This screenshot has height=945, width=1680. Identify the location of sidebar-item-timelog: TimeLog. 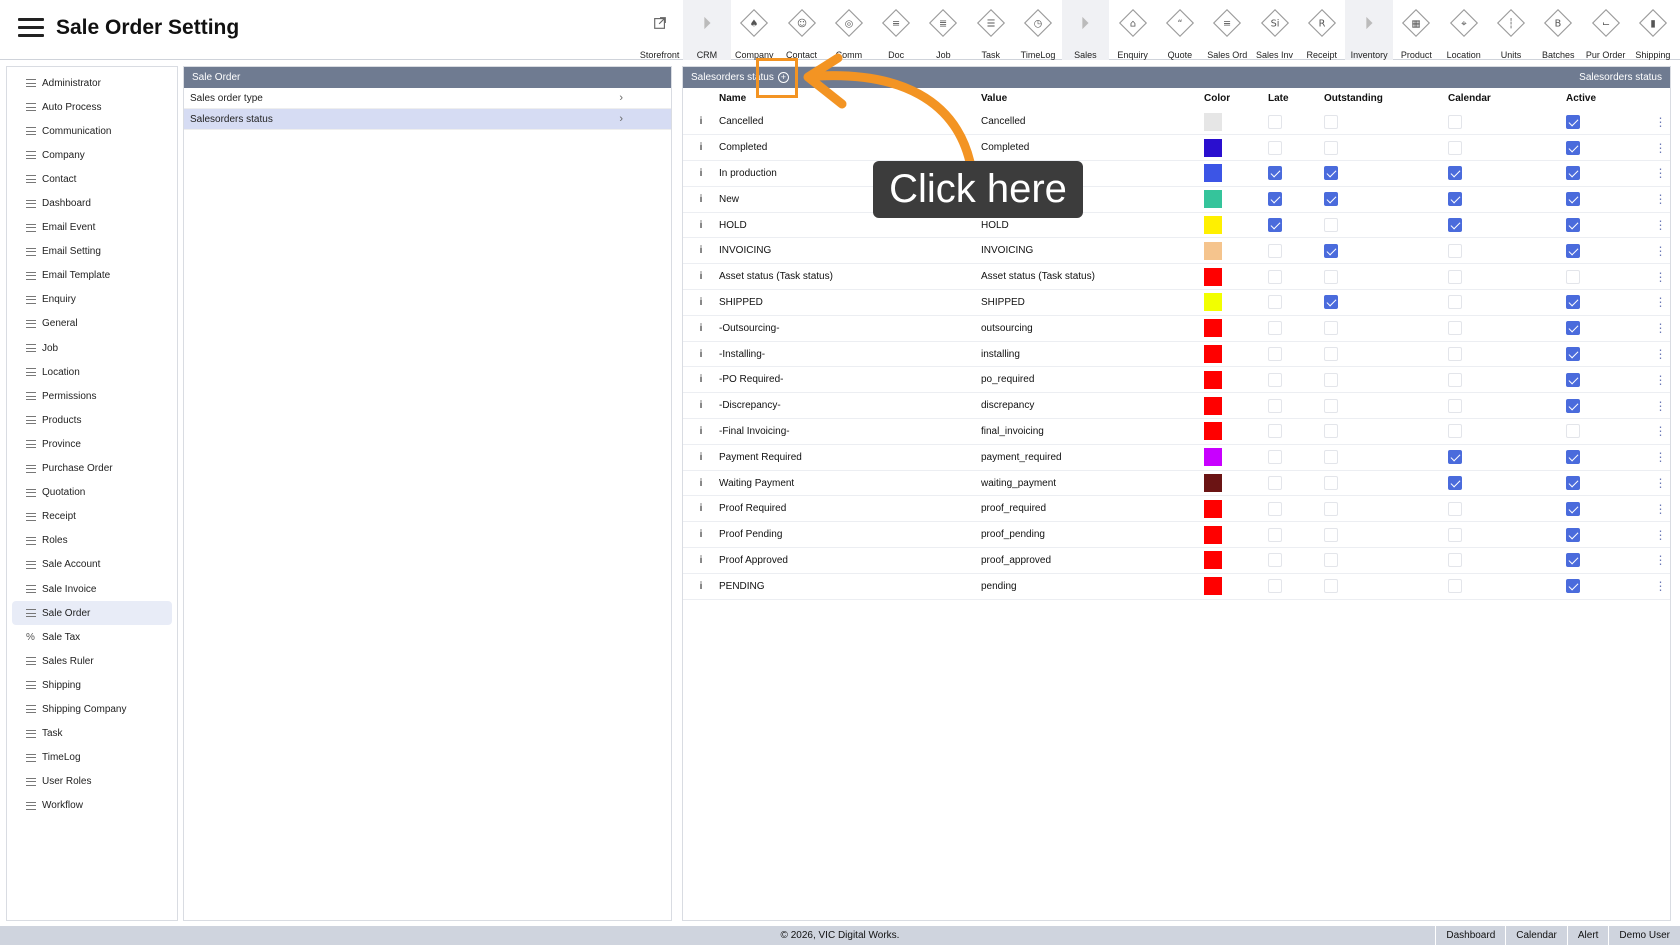
(92, 758).